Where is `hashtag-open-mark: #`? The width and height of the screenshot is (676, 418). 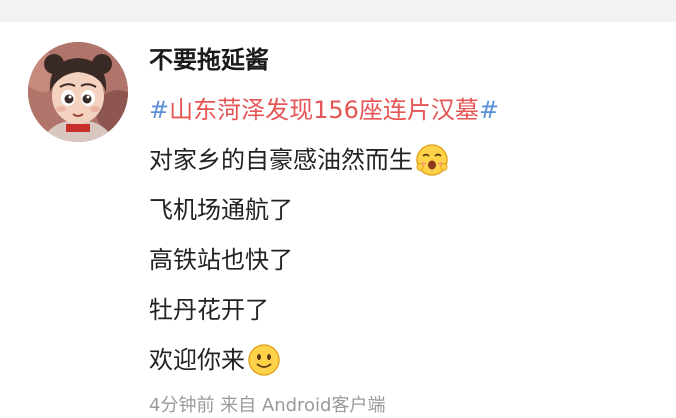 hashtag-open-mark: # is located at coordinates (159, 110).